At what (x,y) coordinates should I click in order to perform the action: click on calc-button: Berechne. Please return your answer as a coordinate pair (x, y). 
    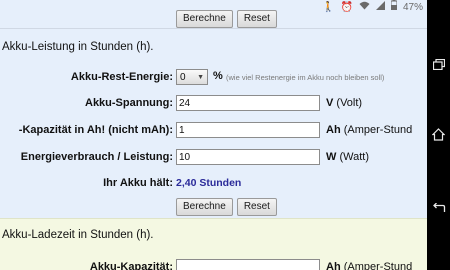
    Looking at the image, I should click on (204, 207).